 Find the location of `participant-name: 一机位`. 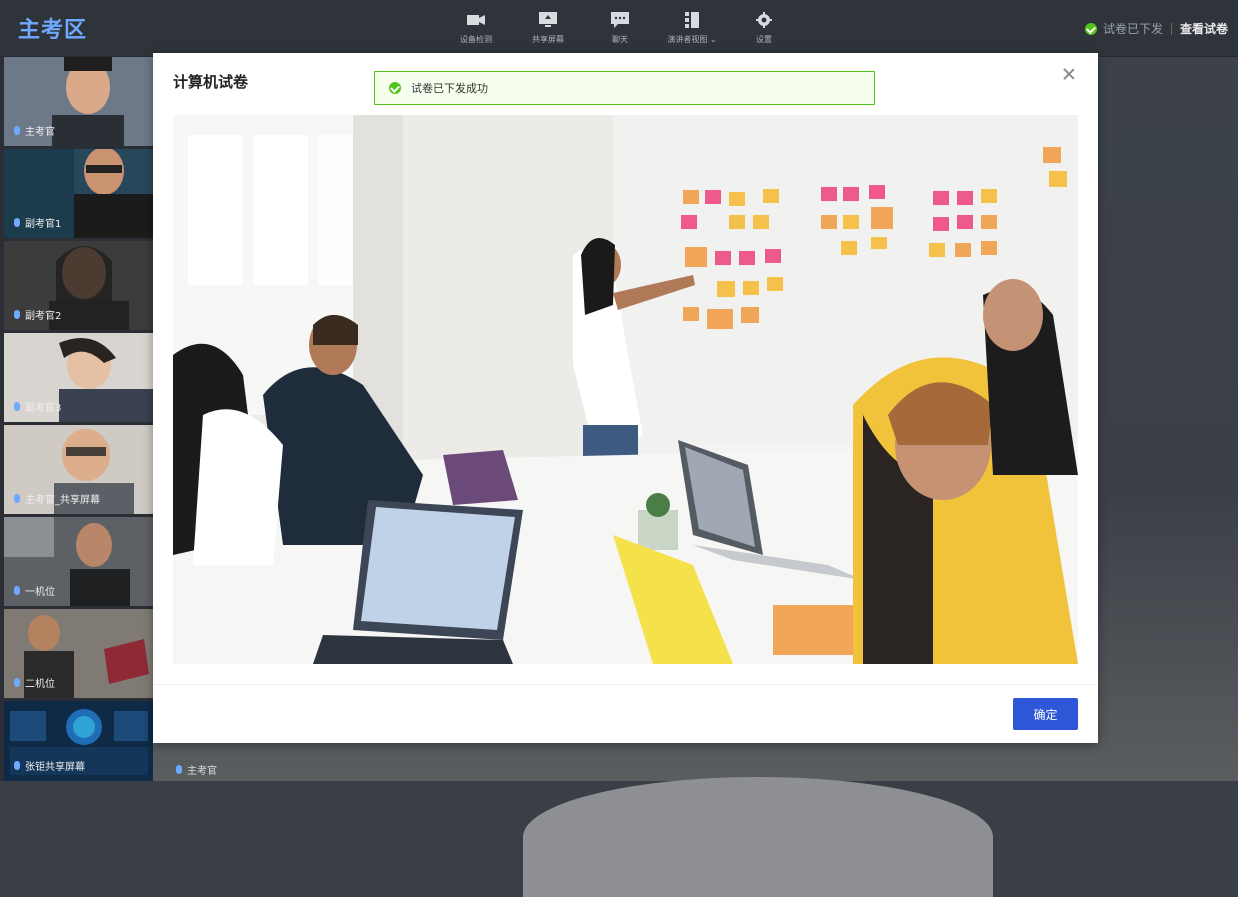

participant-name: 一机位 is located at coordinates (40, 592).